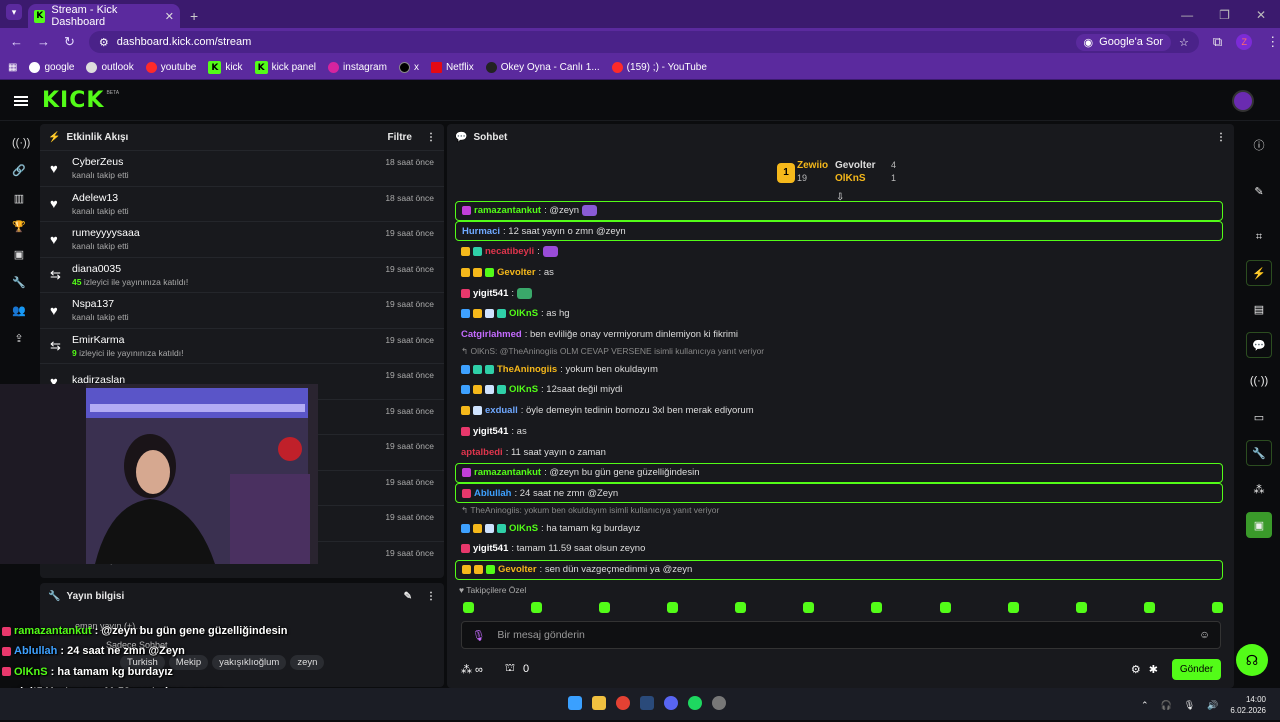 The image size is (1280, 722). What do you see at coordinates (128, 340) in the screenshot?
I see `activity-username: EmirKarma` at bounding box center [128, 340].